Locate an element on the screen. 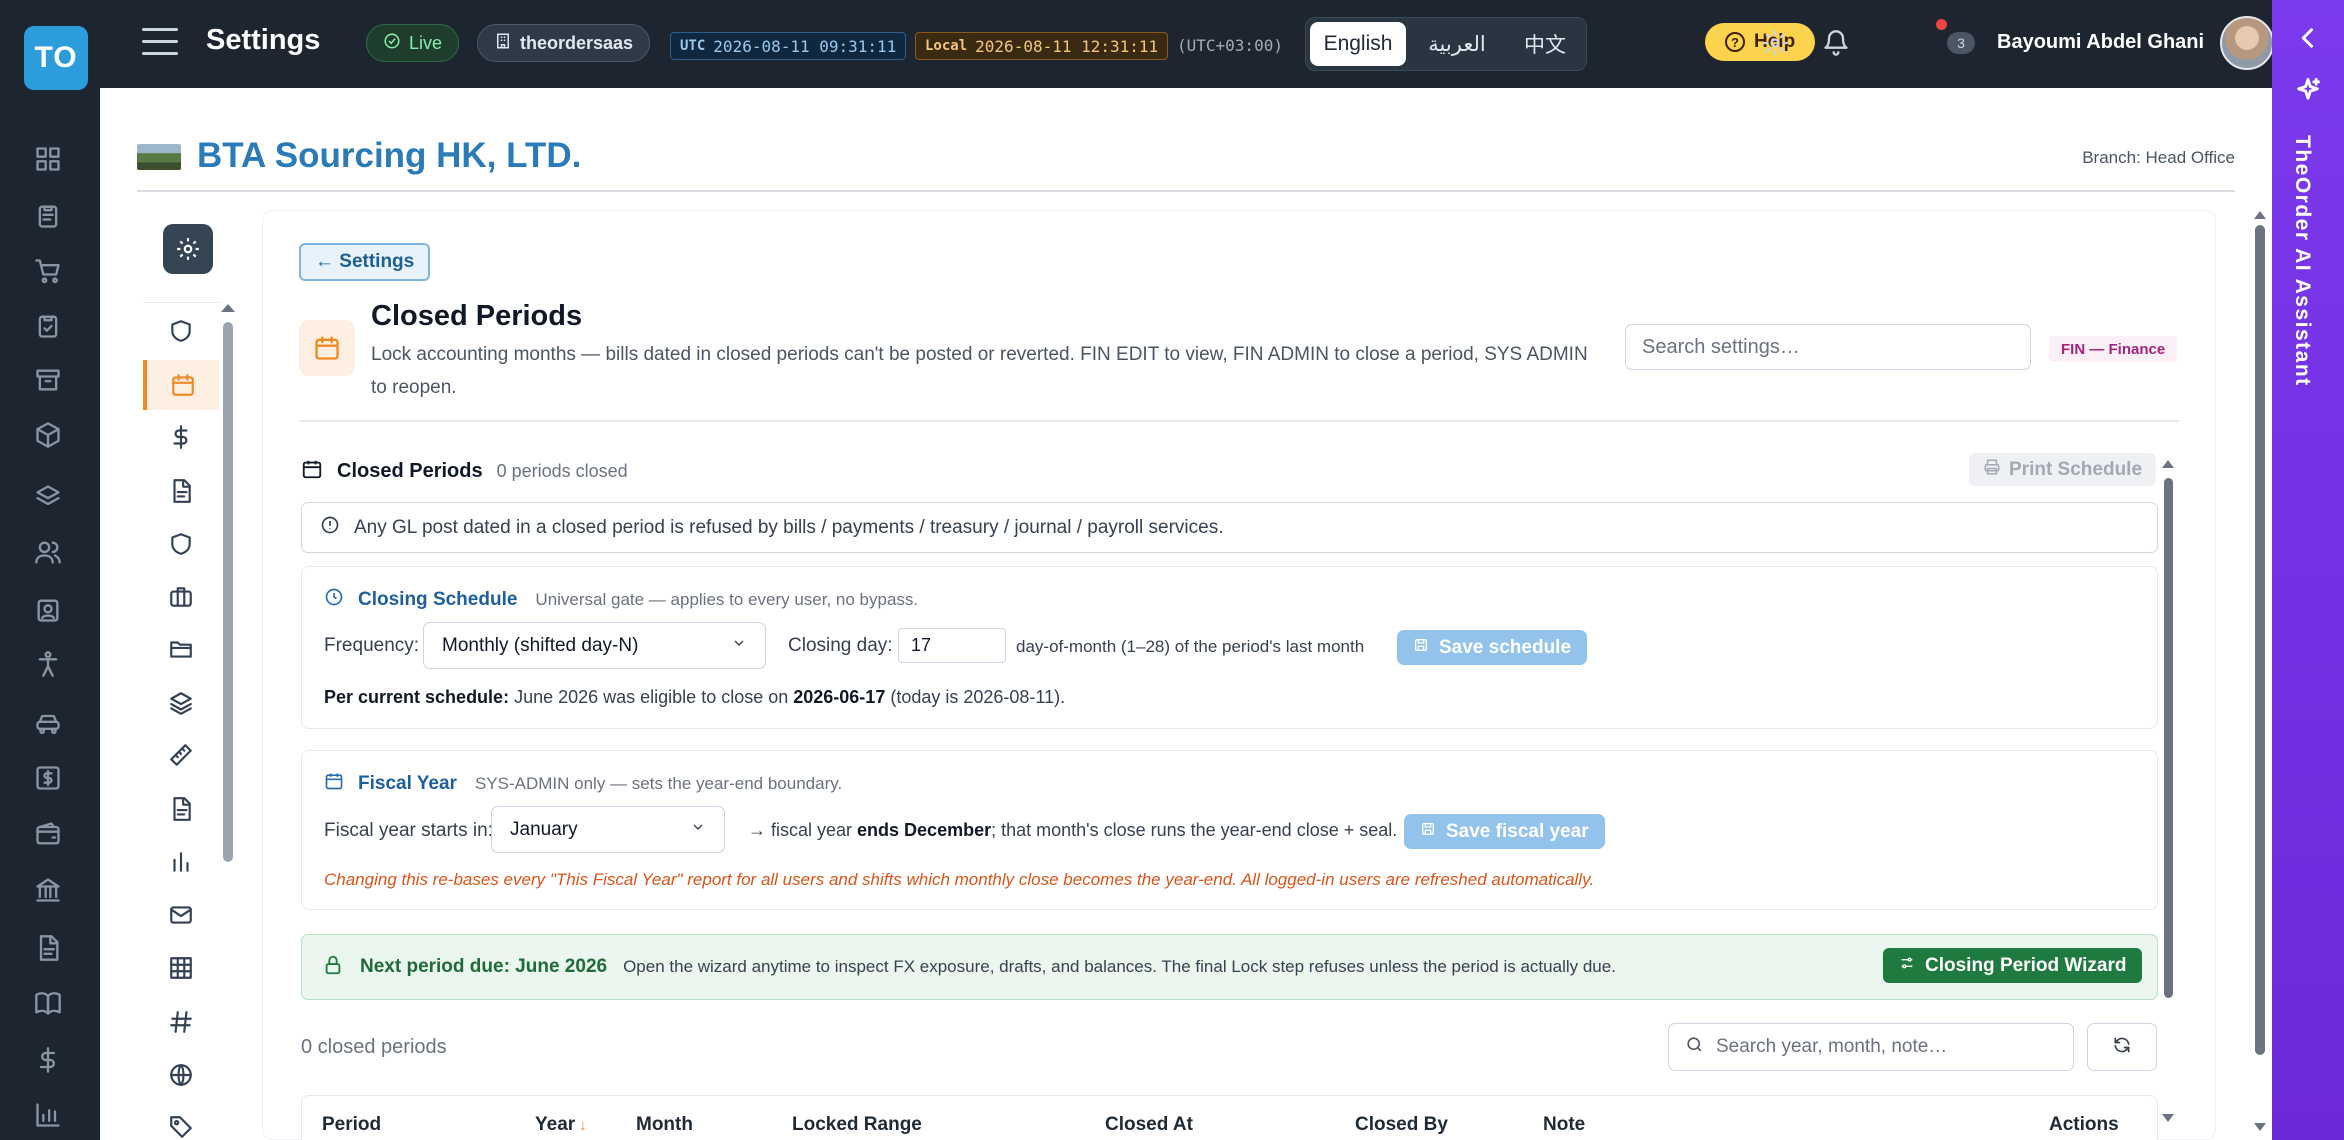 This screenshot has height=1140, width=2344. bank-icon is located at coordinates (48, 890).